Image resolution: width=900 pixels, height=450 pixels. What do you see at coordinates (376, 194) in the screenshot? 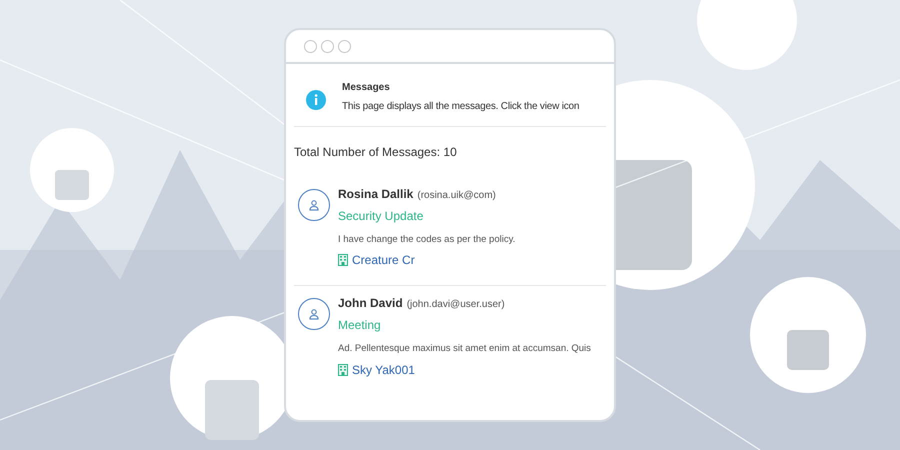
I see `sender-name: Rosina Dallik` at bounding box center [376, 194].